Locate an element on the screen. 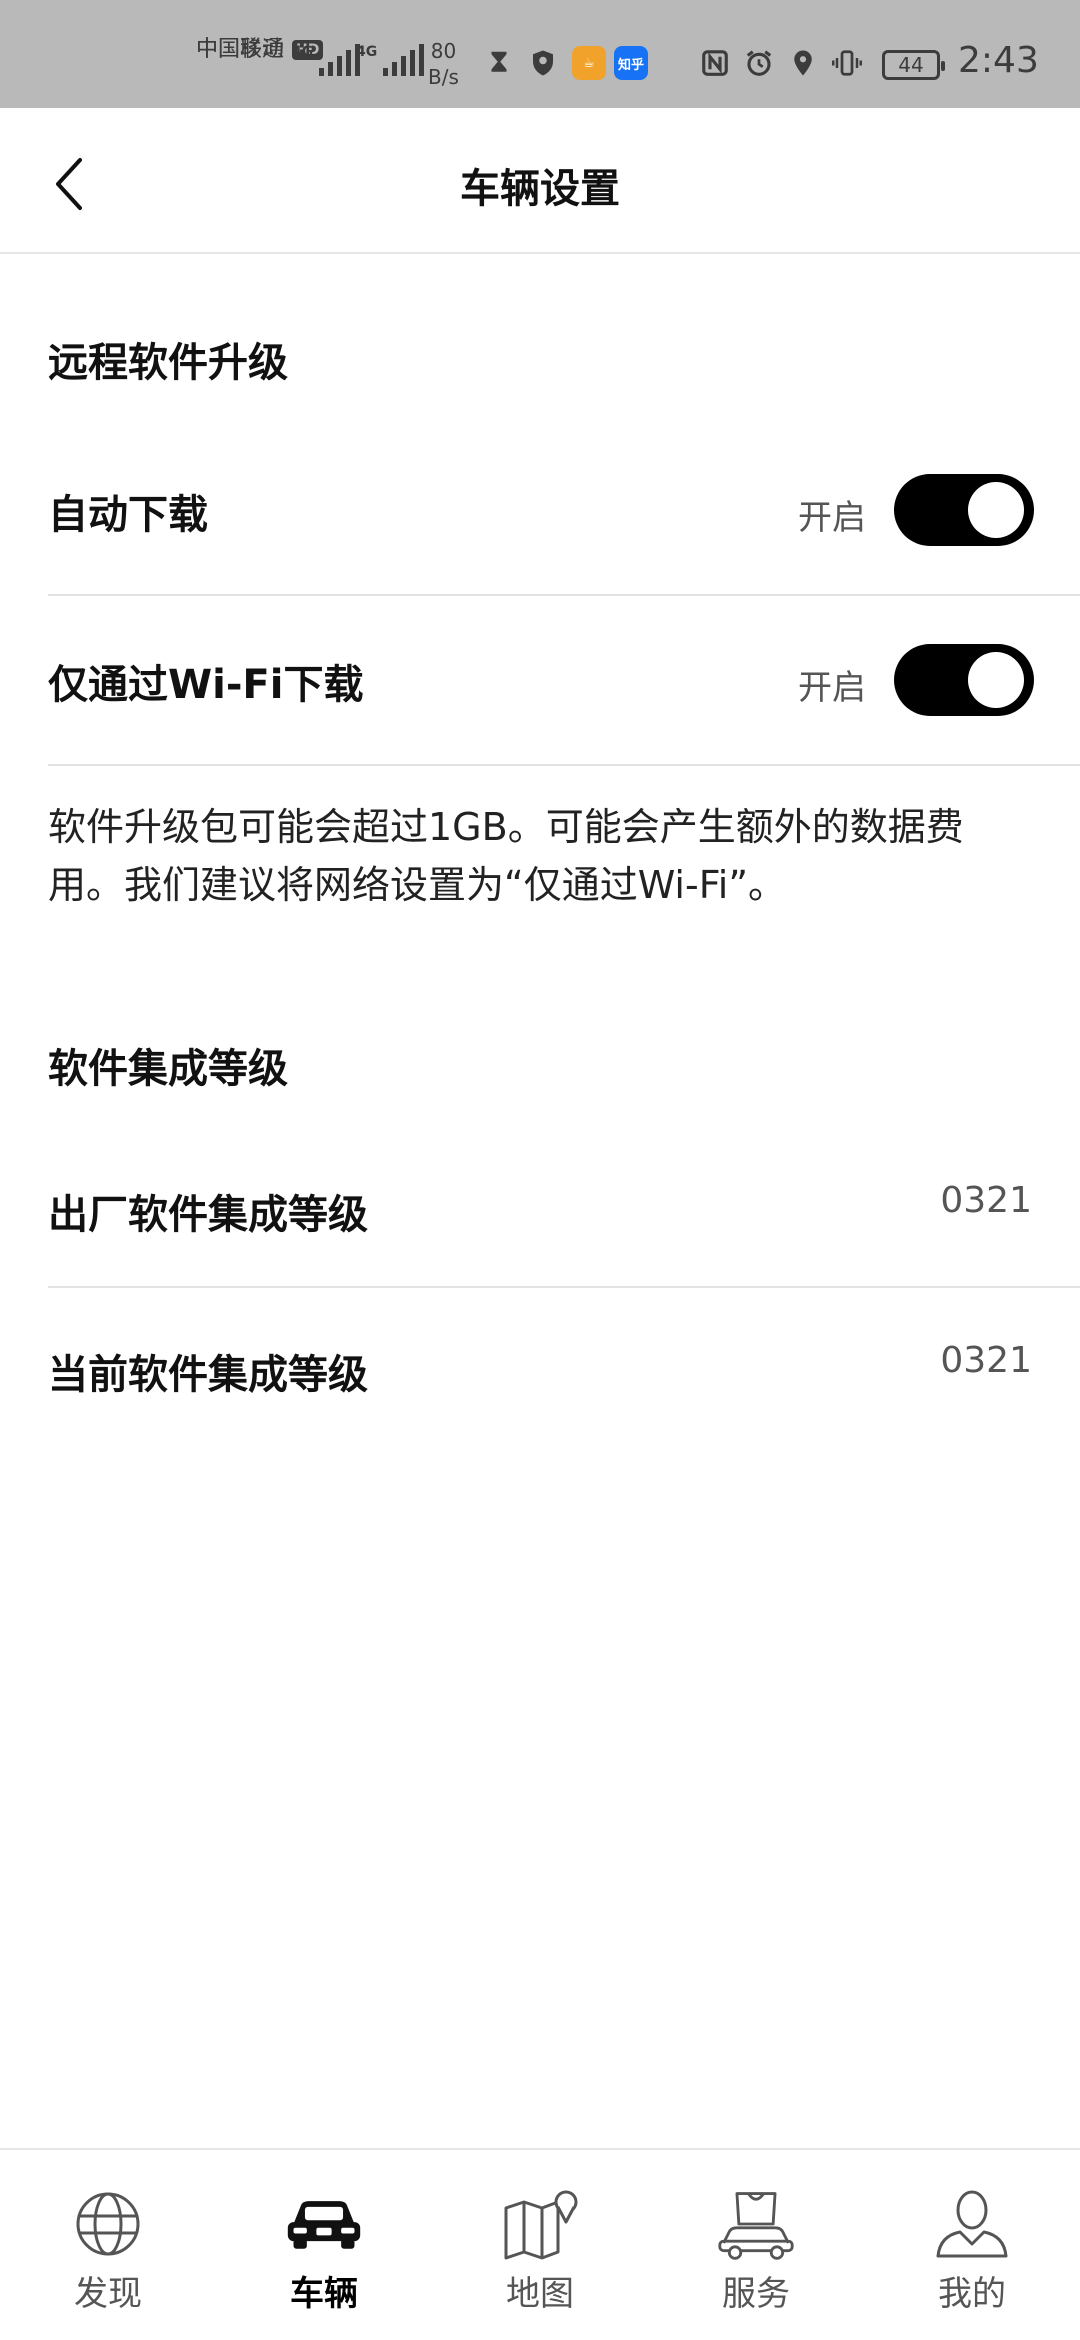 The height and width of the screenshot is (2340, 1080). carrier-2: 中国移动 is located at coordinates (240, 49).